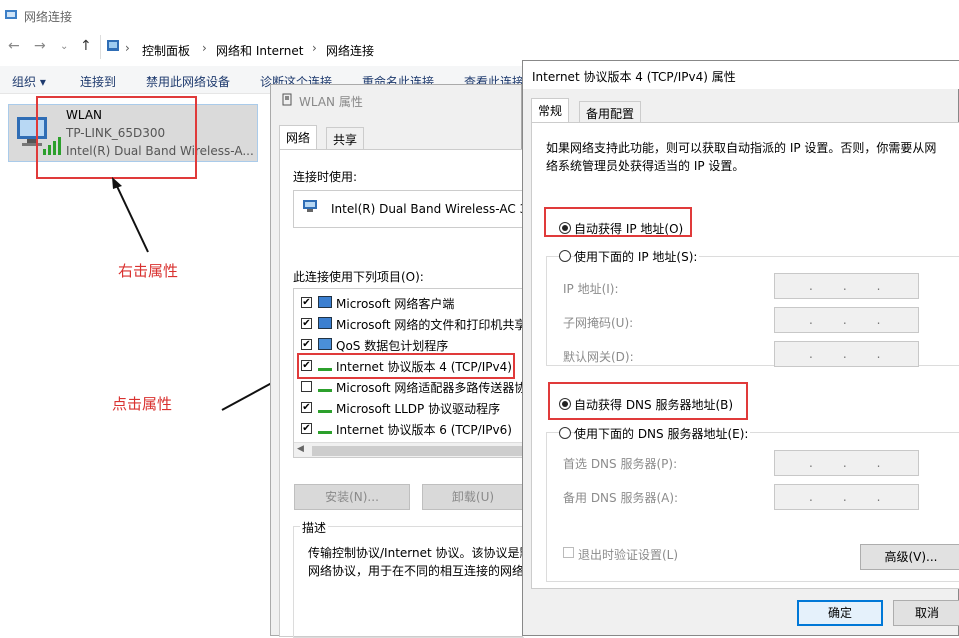  Describe the element at coordinates (11, 14) in the screenshot. I see `network-folder-icon` at that location.